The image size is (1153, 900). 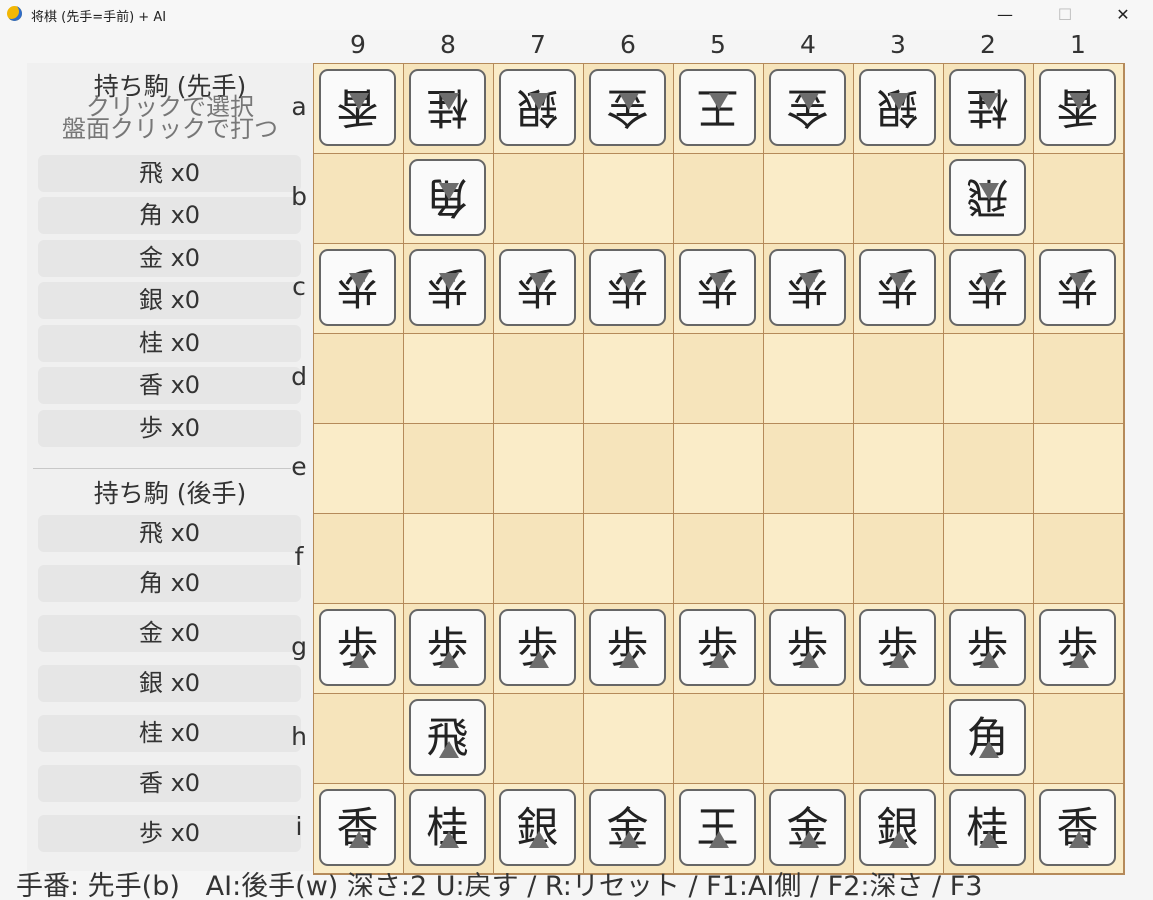 What do you see at coordinates (1079, 469) in the screenshot?
I see `board-square-1e` at bounding box center [1079, 469].